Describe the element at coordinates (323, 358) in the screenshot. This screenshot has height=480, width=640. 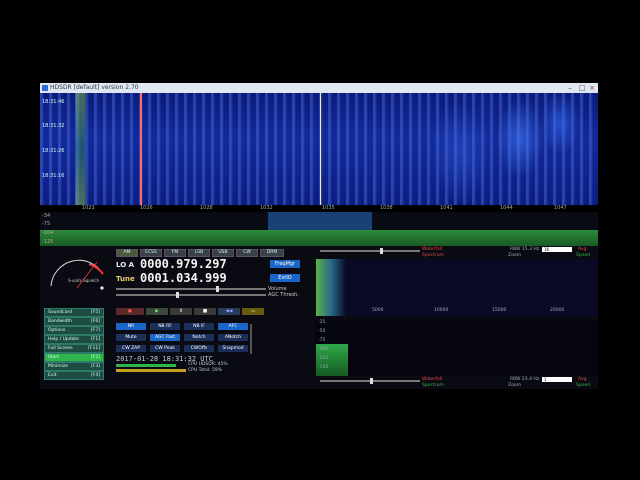
I see `audio-level-tick: -125` at that location.